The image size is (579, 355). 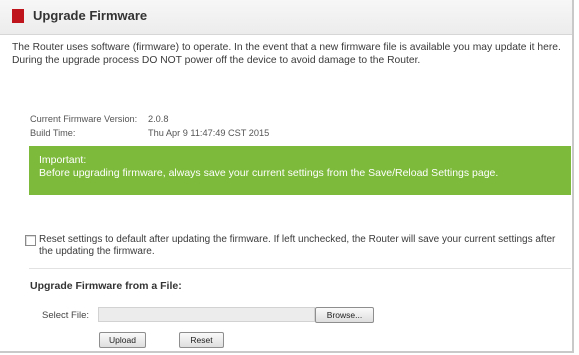 What do you see at coordinates (65, 315) in the screenshot?
I see `select-file-label: Select File:` at bounding box center [65, 315].